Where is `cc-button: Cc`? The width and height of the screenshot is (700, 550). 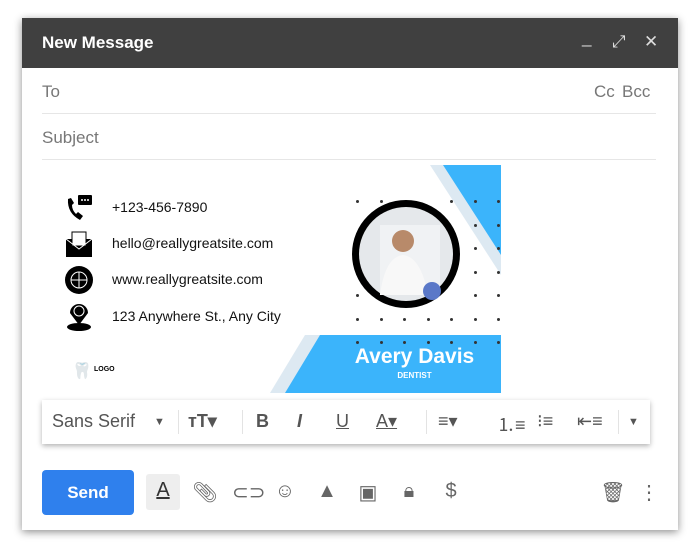
cc-button: Cc is located at coordinates (604, 92).